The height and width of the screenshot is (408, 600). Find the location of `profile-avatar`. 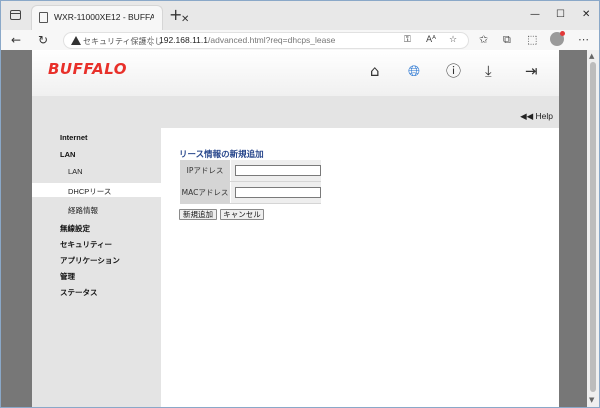

profile-avatar is located at coordinates (557, 38).